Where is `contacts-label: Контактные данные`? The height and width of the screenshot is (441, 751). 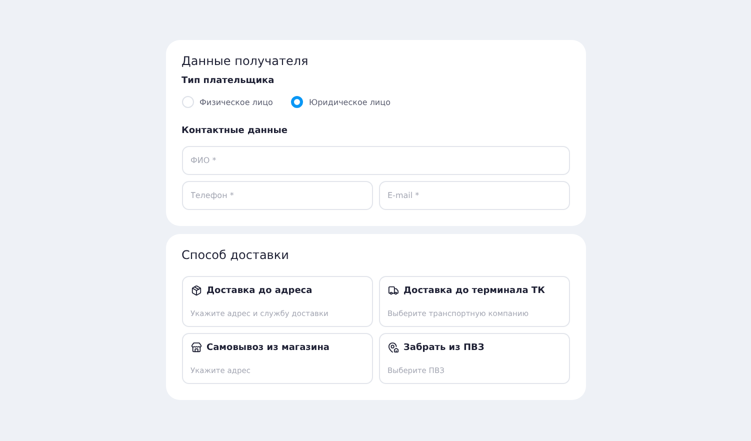 contacts-label: Контактные данные is located at coordinates (235, 131).